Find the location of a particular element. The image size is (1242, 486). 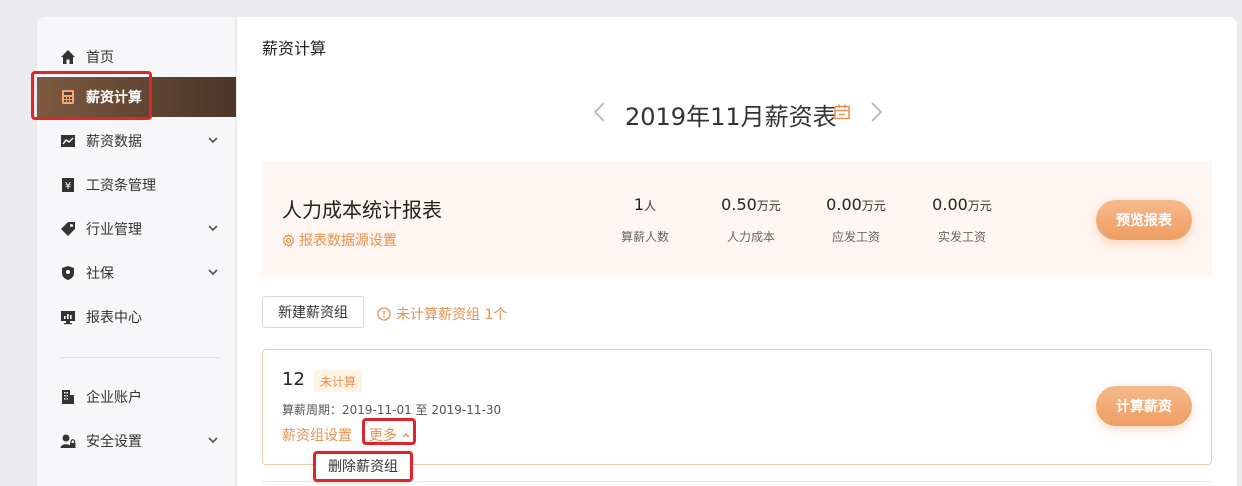

sidebar-item-enterprise-account: 企业账户 is located at coordinates (136, 397).